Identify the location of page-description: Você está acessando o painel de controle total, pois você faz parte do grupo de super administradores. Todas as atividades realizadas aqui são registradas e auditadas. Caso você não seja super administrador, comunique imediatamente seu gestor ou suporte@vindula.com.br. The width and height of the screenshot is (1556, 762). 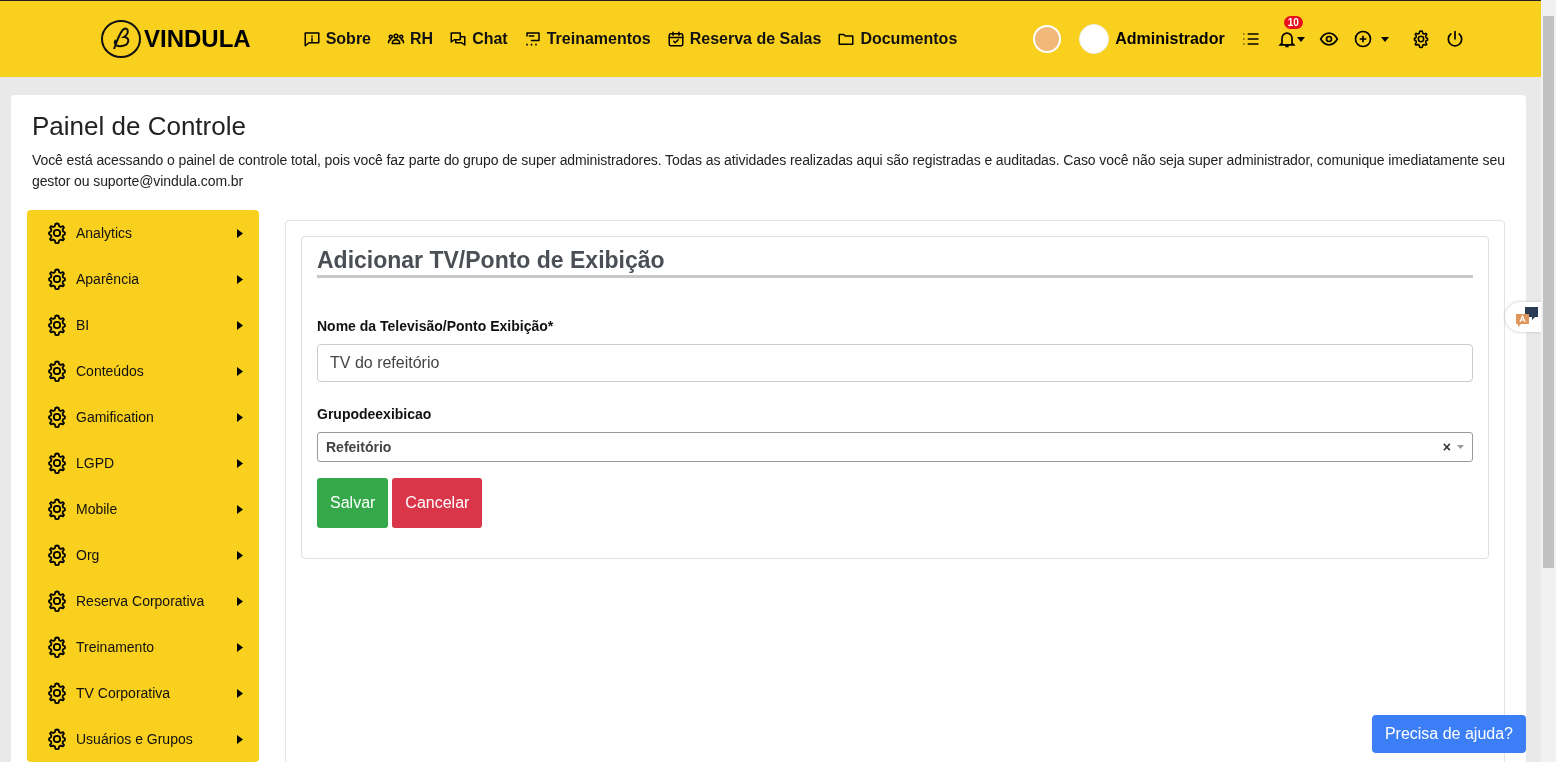
(768, 171).